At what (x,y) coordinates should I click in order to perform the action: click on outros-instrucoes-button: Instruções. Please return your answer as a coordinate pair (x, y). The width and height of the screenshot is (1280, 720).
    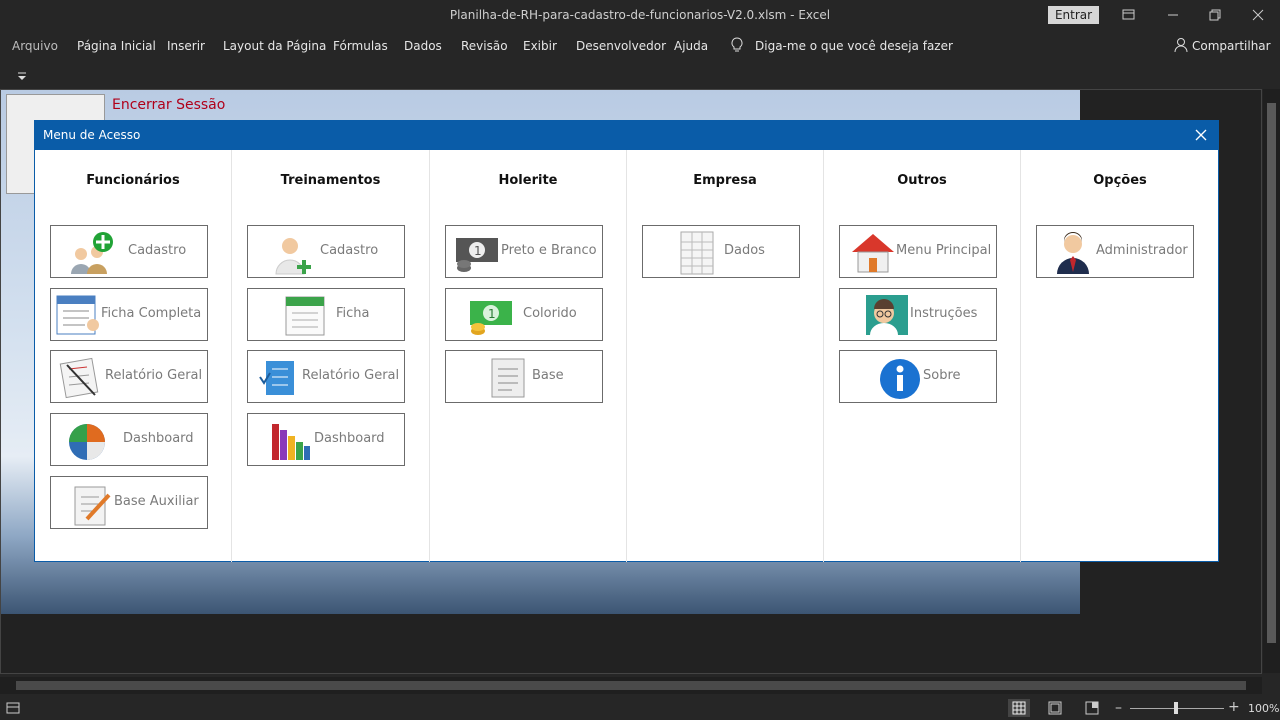
    Looking at the image, I should click on (918, 314).